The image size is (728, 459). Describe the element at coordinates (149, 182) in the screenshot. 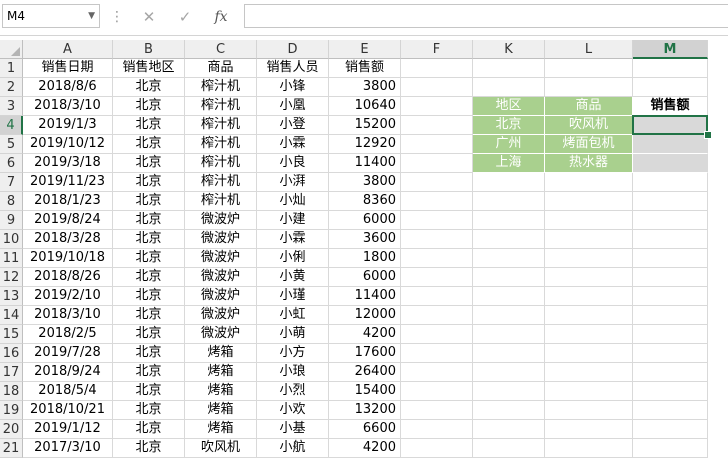

I see `cell-b7: 北京` at that location.